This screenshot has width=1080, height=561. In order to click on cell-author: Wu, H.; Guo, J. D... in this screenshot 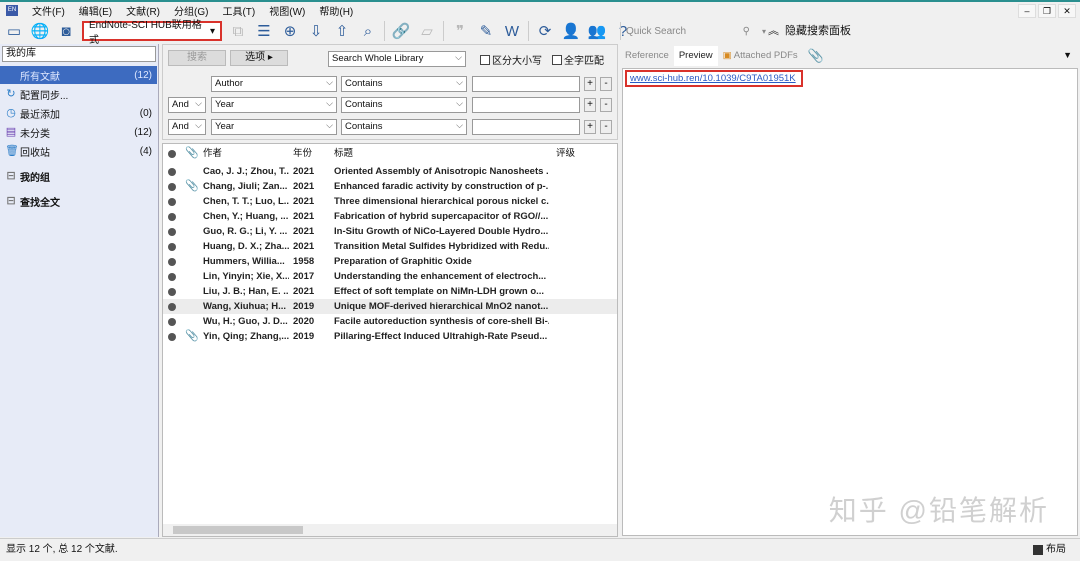, I will do `click(245, 321)`.